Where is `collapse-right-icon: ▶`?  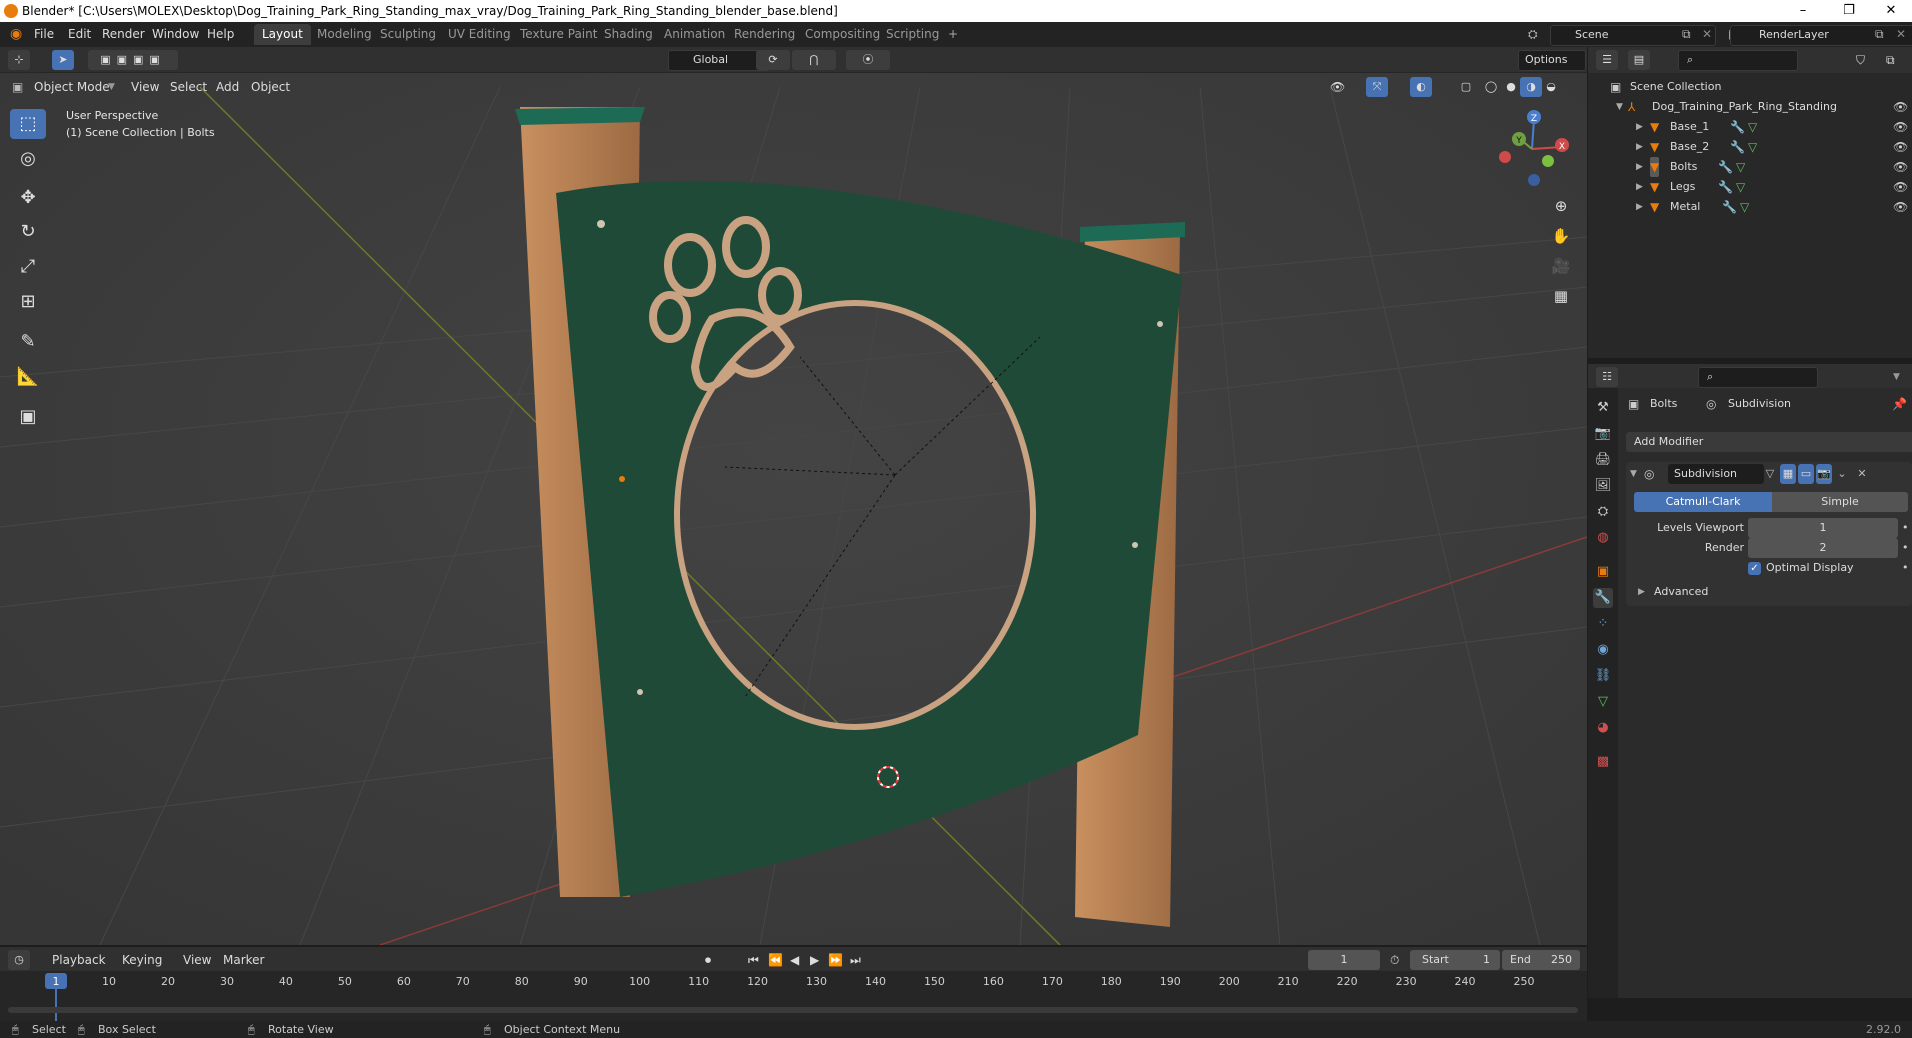 collapse-right-icon: ▶ is located at coordinates (1641, 592).